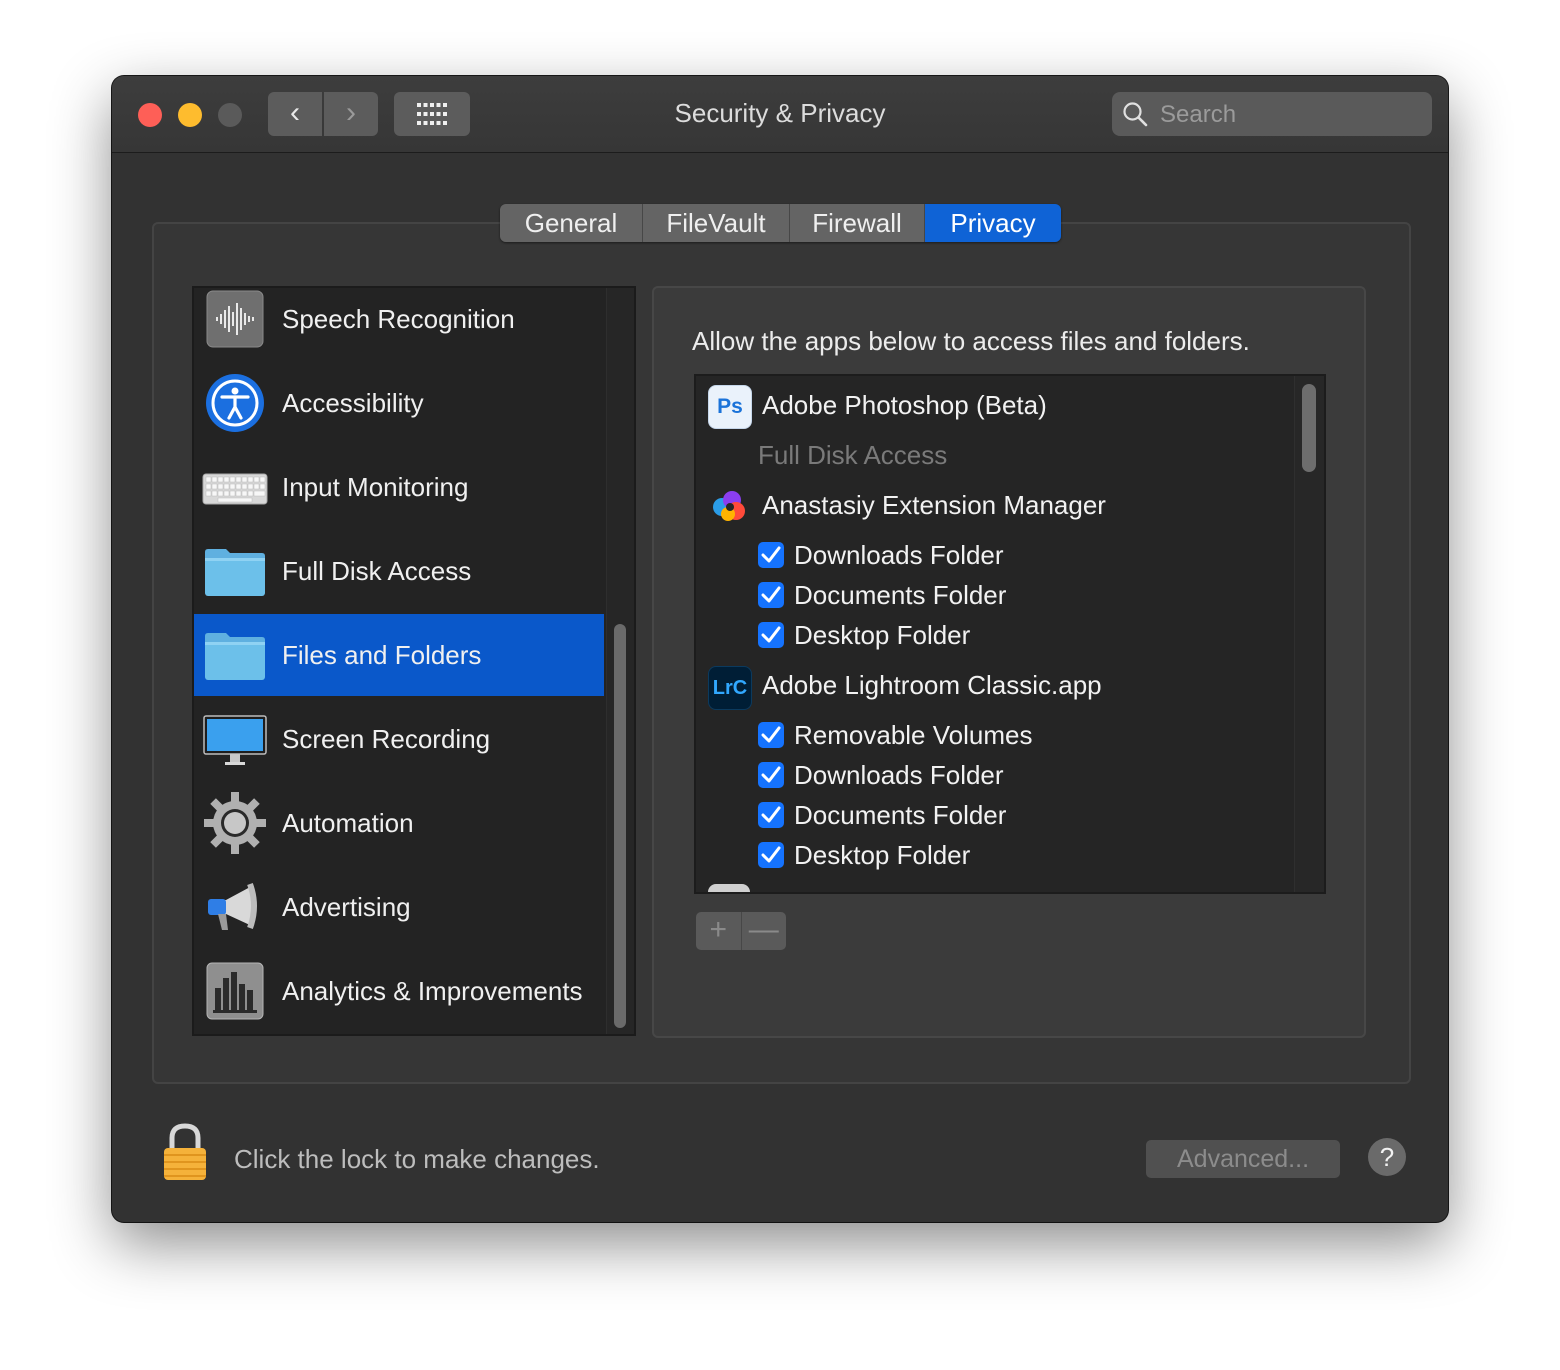 The width and height of the screenshot is (1560, 1370). I want to click on list-item-app: Anastasiy Extension Manager, so click(994, 499).